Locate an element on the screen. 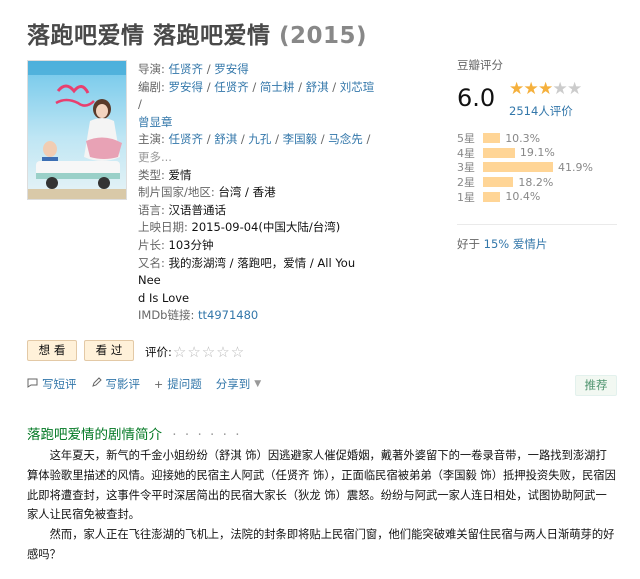 The width and height of the screenshot is (640, 579). rating-bar-label: 4星 is located at coordinates (466, 153).